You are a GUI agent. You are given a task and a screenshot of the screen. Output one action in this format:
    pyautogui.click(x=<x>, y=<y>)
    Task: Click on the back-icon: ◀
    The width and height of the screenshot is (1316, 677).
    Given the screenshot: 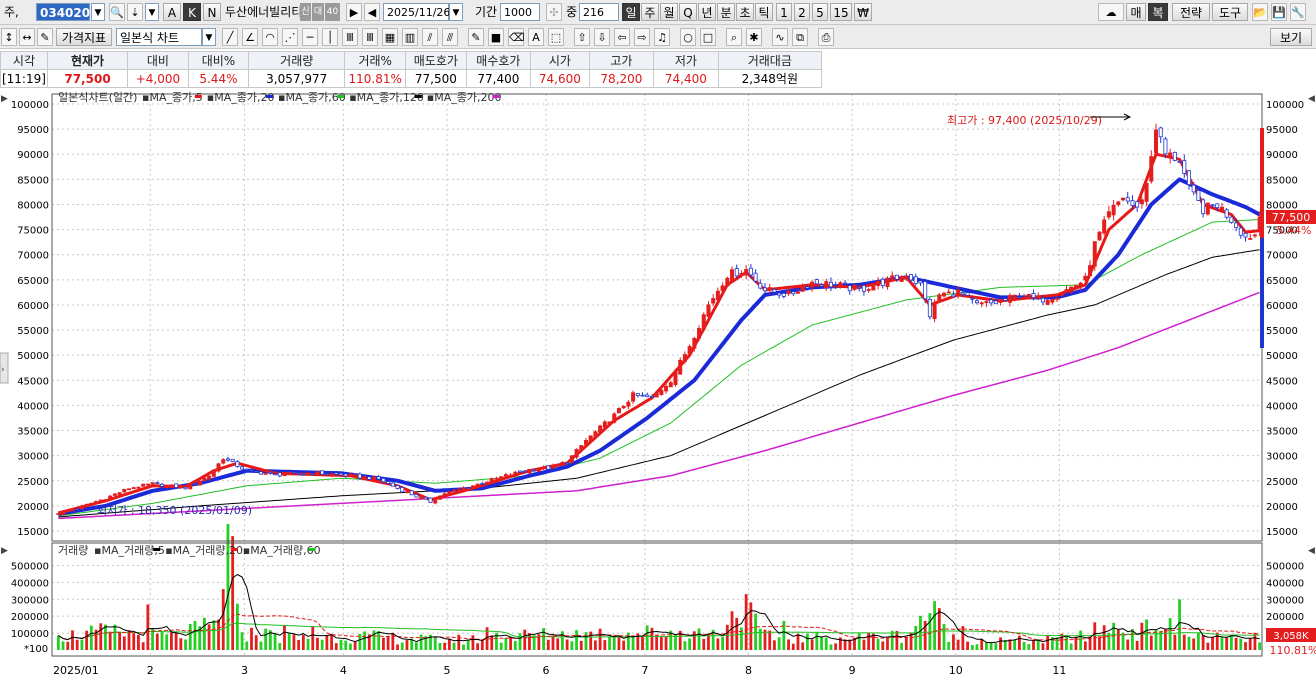 What is the action you would take?
    pyautogui.click(x=372, y=12)
    